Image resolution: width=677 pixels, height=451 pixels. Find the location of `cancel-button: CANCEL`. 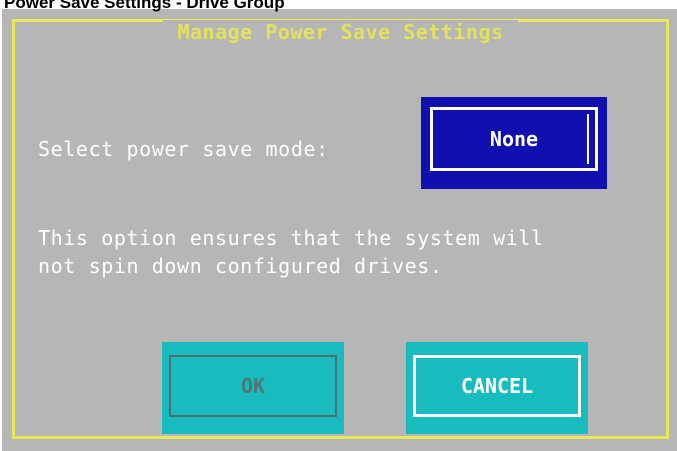

cancel-button: CANCEL is located at coordinates (497, 386).